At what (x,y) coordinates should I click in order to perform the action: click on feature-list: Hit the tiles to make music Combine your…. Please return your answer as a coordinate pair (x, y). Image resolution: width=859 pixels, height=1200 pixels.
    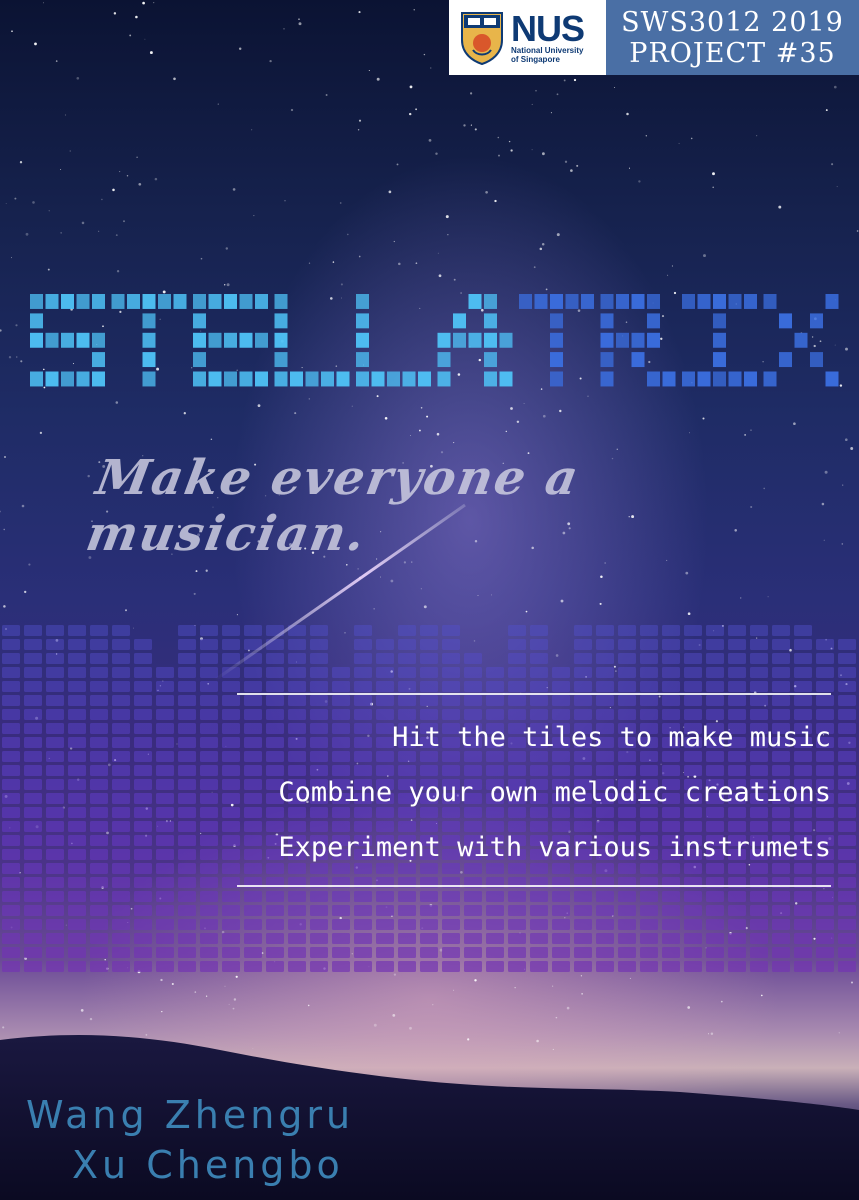
    Looking at the image, I should click on (554, 792).